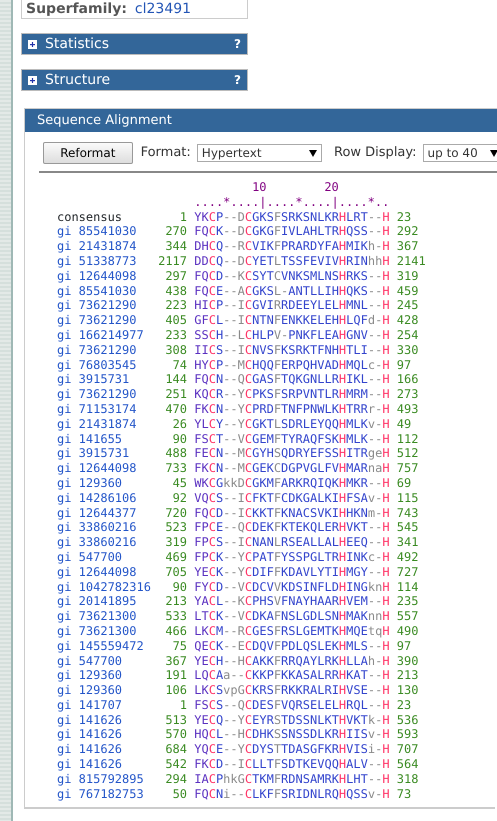 This screenshot has width=497, height=821. Describe the element at coordinates (292, 217) in the screenshot. I see `sequence-text: YKCP--DCGKSFSRKSNLKRHLRT--H` at that location.